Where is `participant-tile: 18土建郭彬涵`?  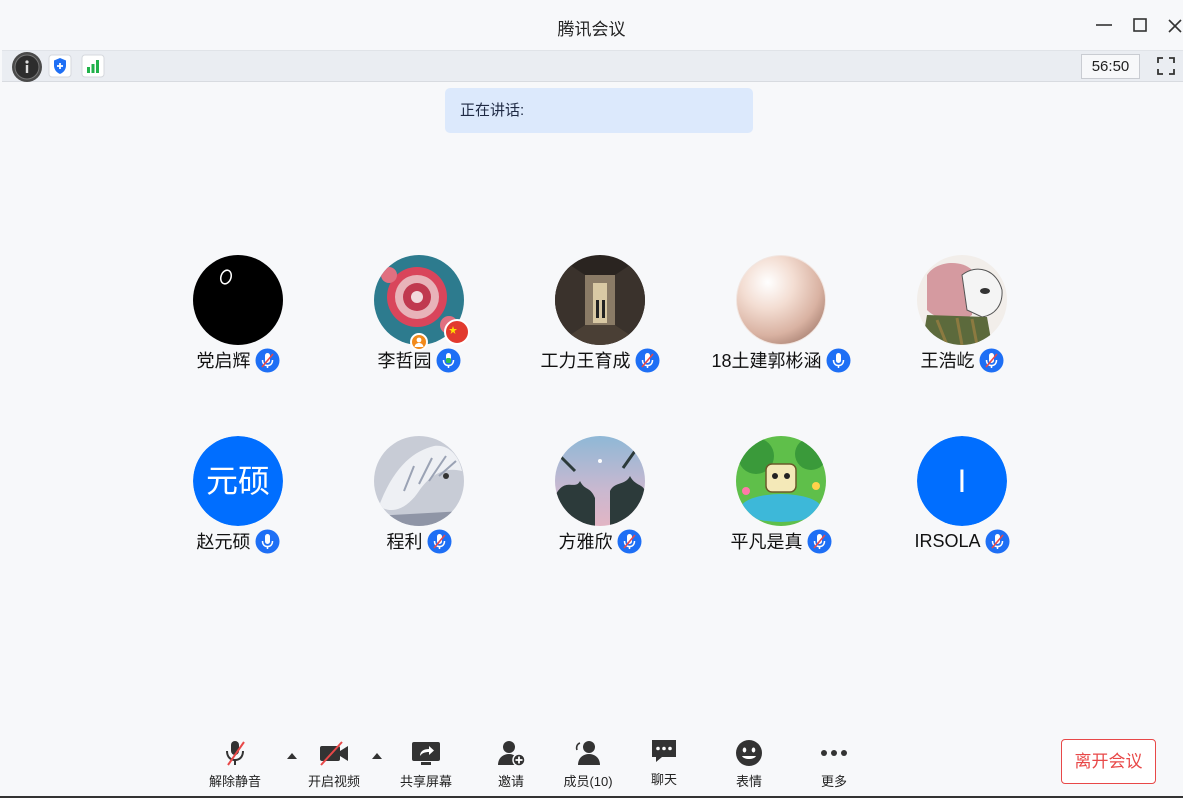
participant-tile: 18土建郭彬涵 is located at coordinates (781, 320).